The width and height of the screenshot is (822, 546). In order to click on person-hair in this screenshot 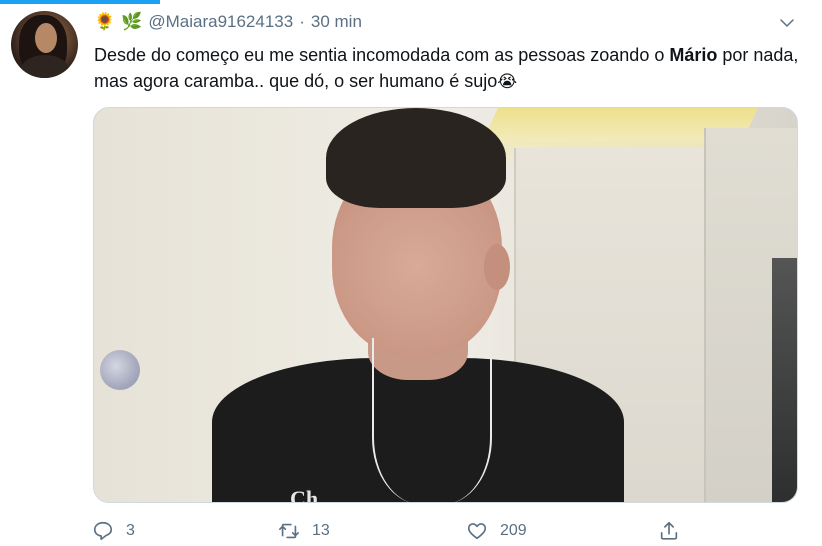, I will do `click(416, 158)`.